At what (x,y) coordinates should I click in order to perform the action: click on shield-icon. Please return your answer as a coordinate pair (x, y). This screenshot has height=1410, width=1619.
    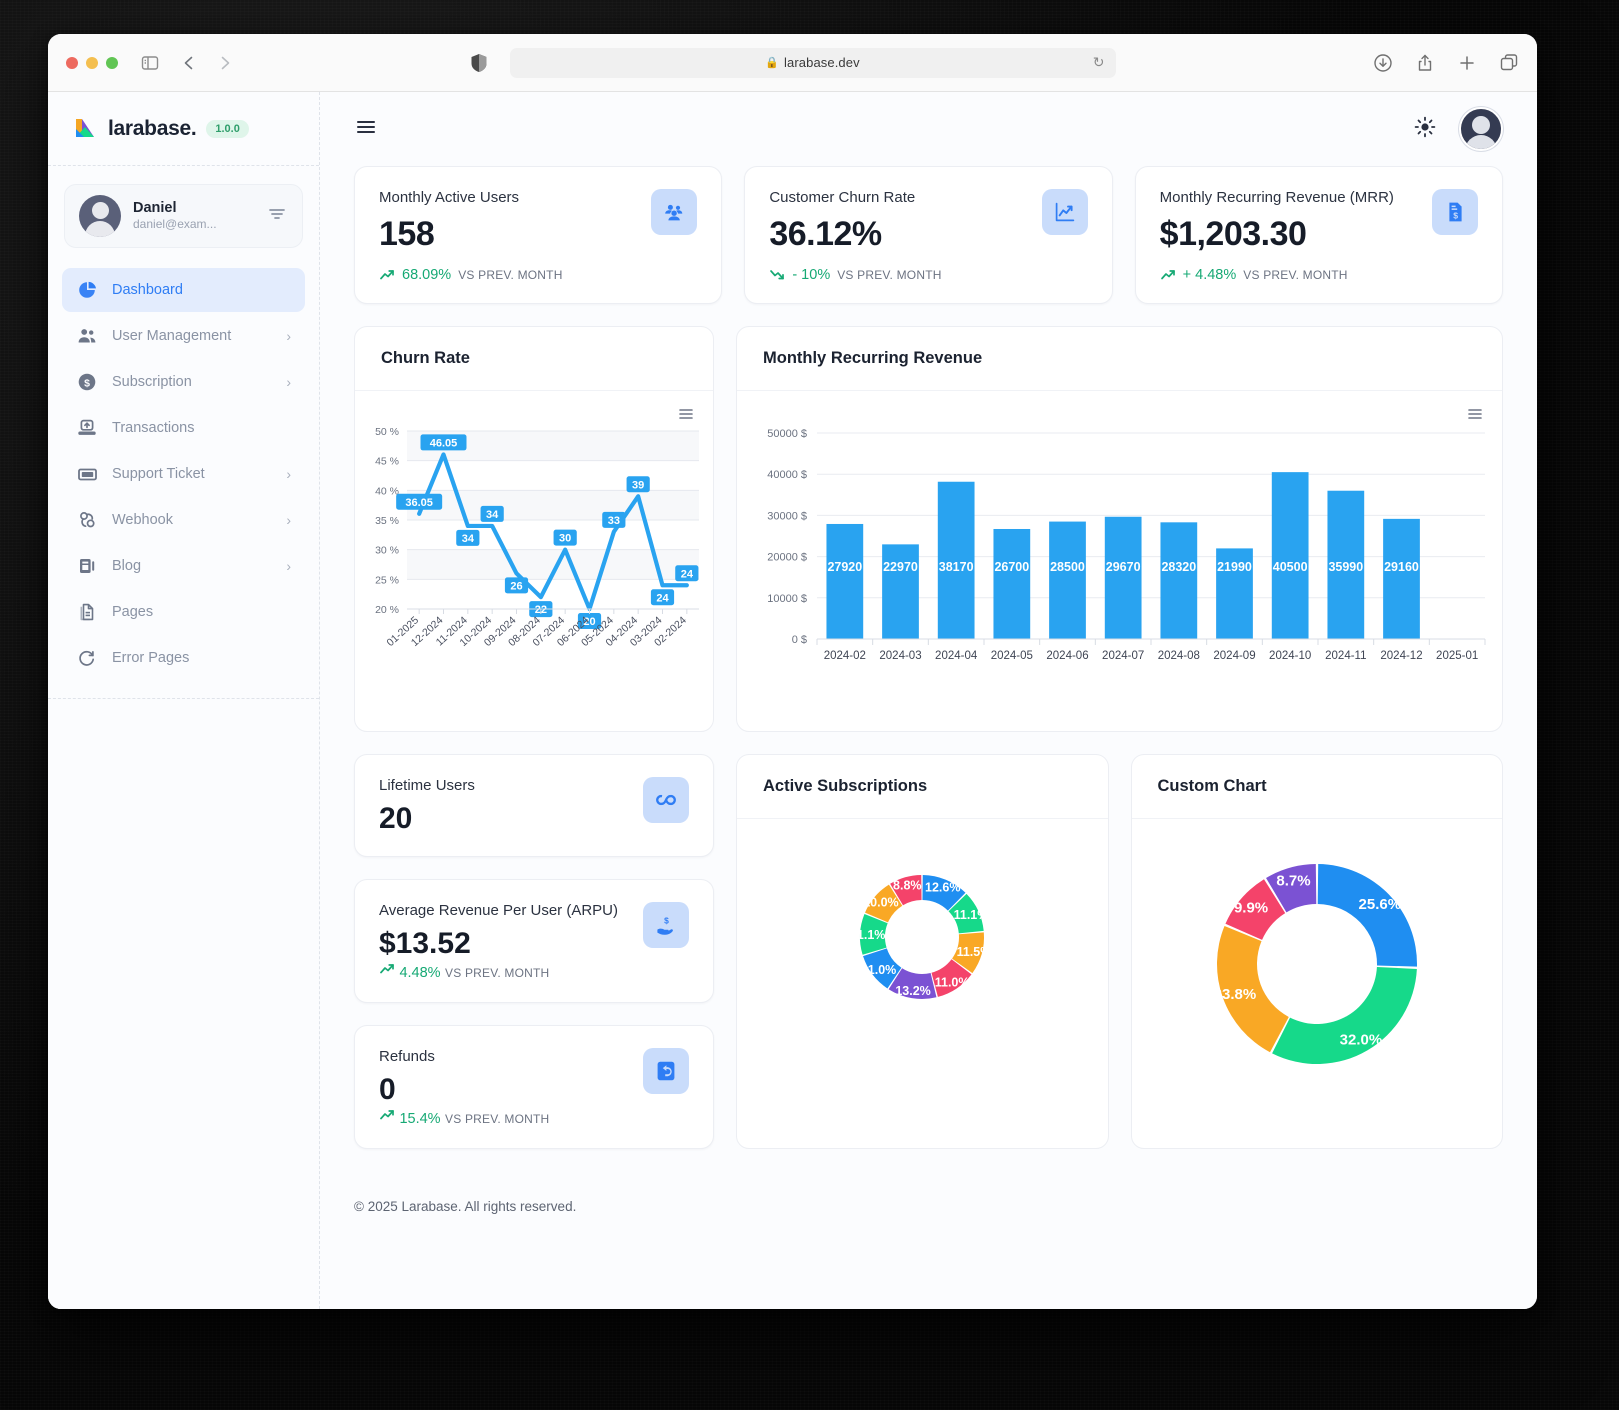
    Looking at the image, I should click on (479, 63).